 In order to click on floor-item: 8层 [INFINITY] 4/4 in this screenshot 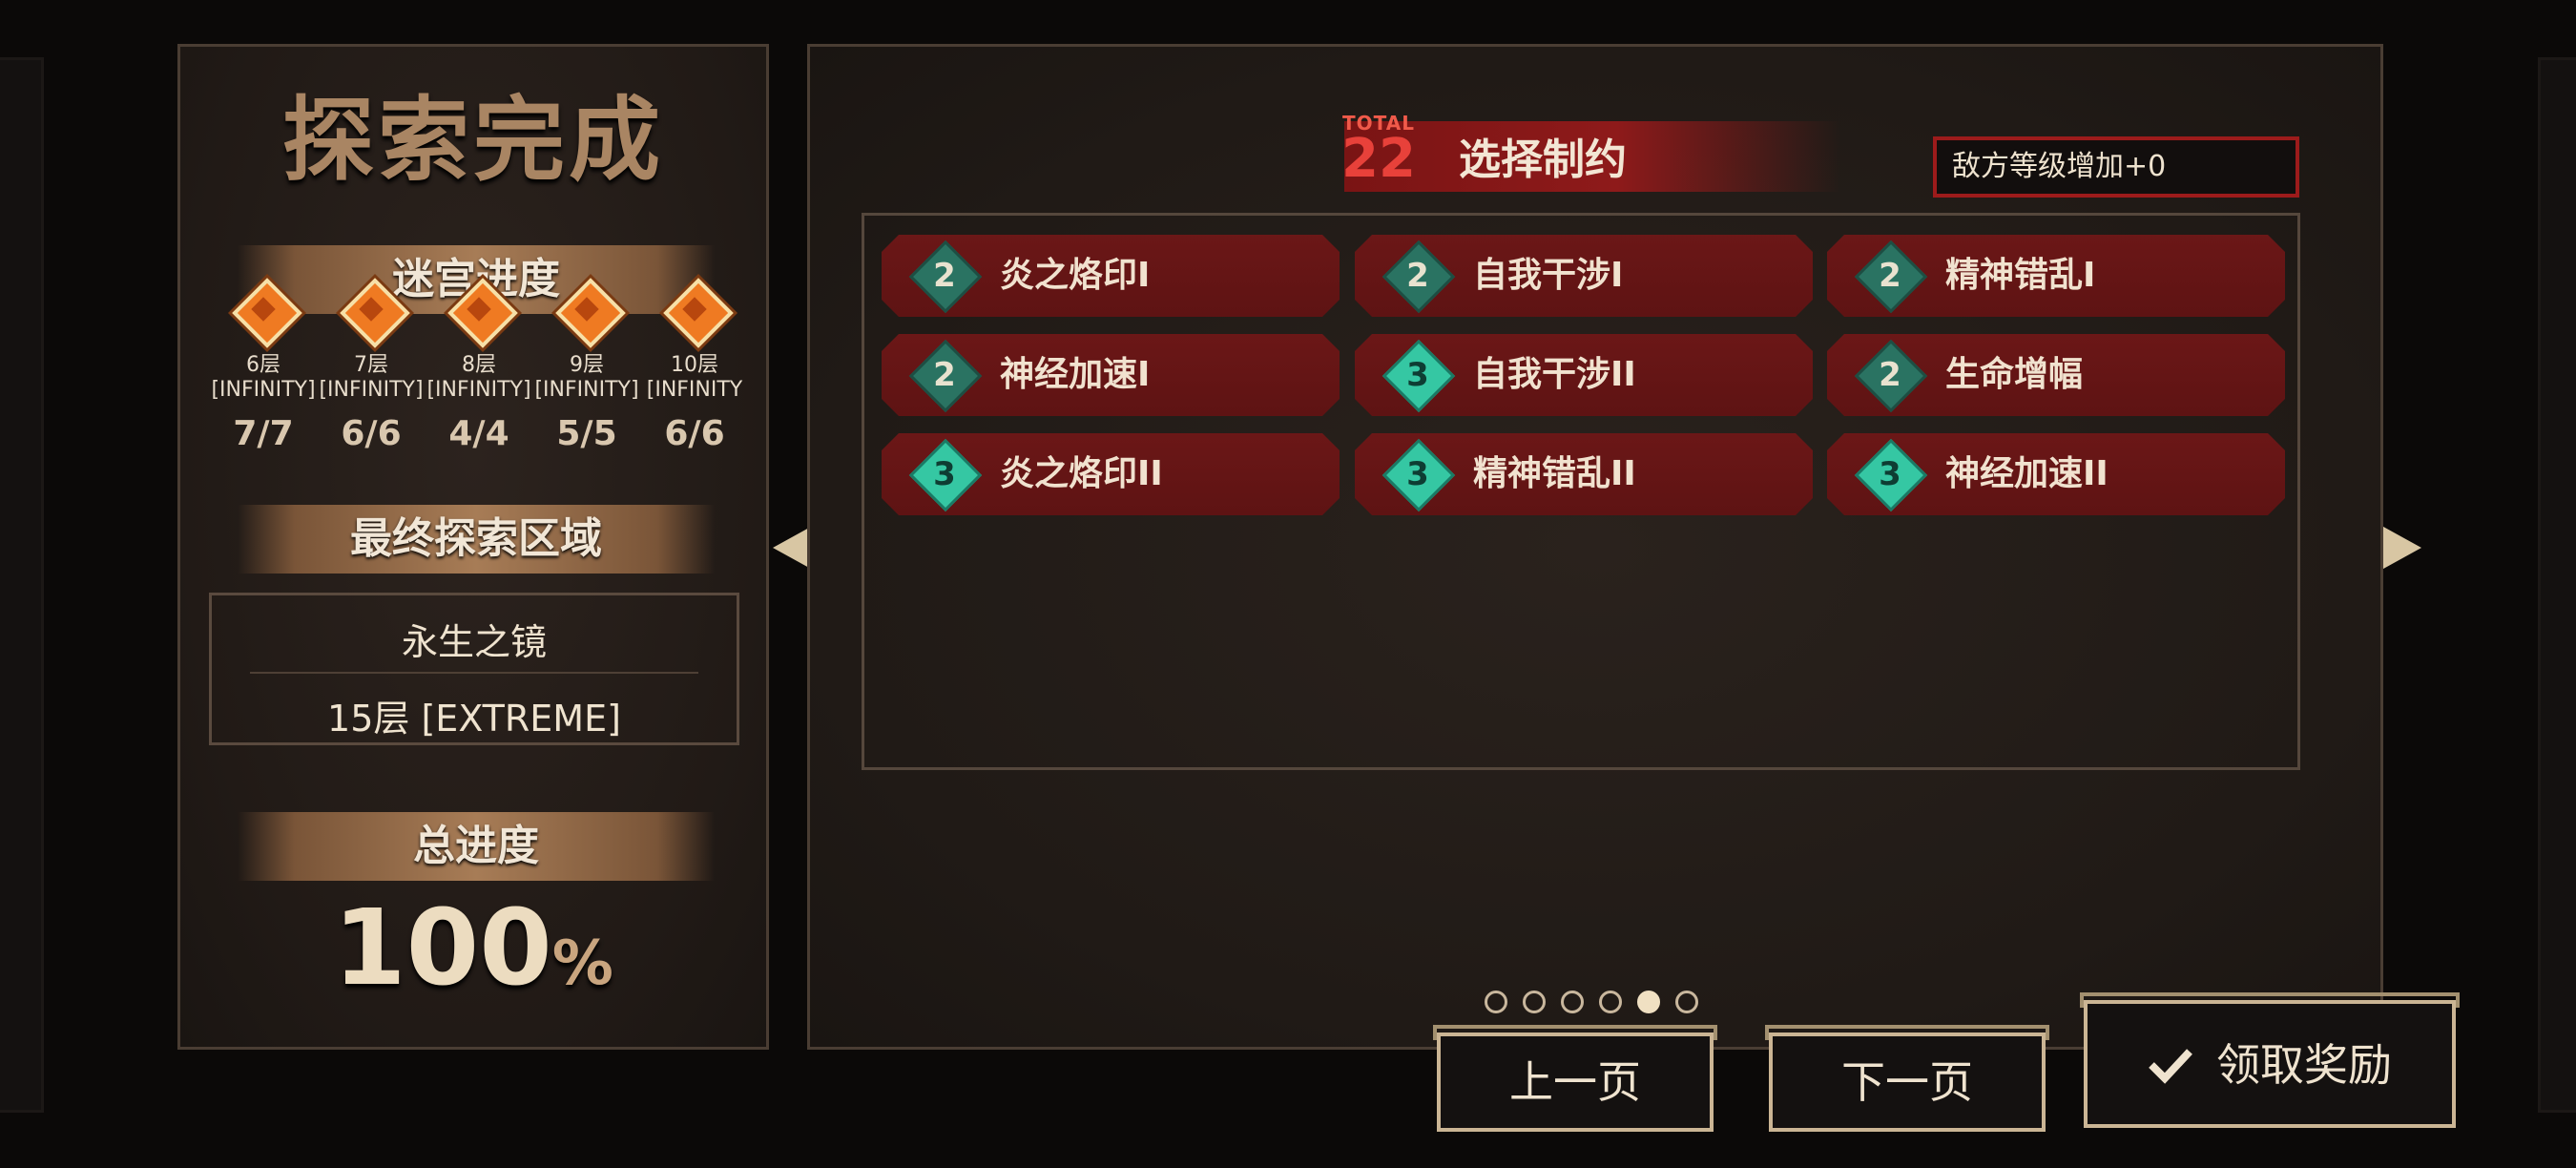, I will do `click(479, 365)`.